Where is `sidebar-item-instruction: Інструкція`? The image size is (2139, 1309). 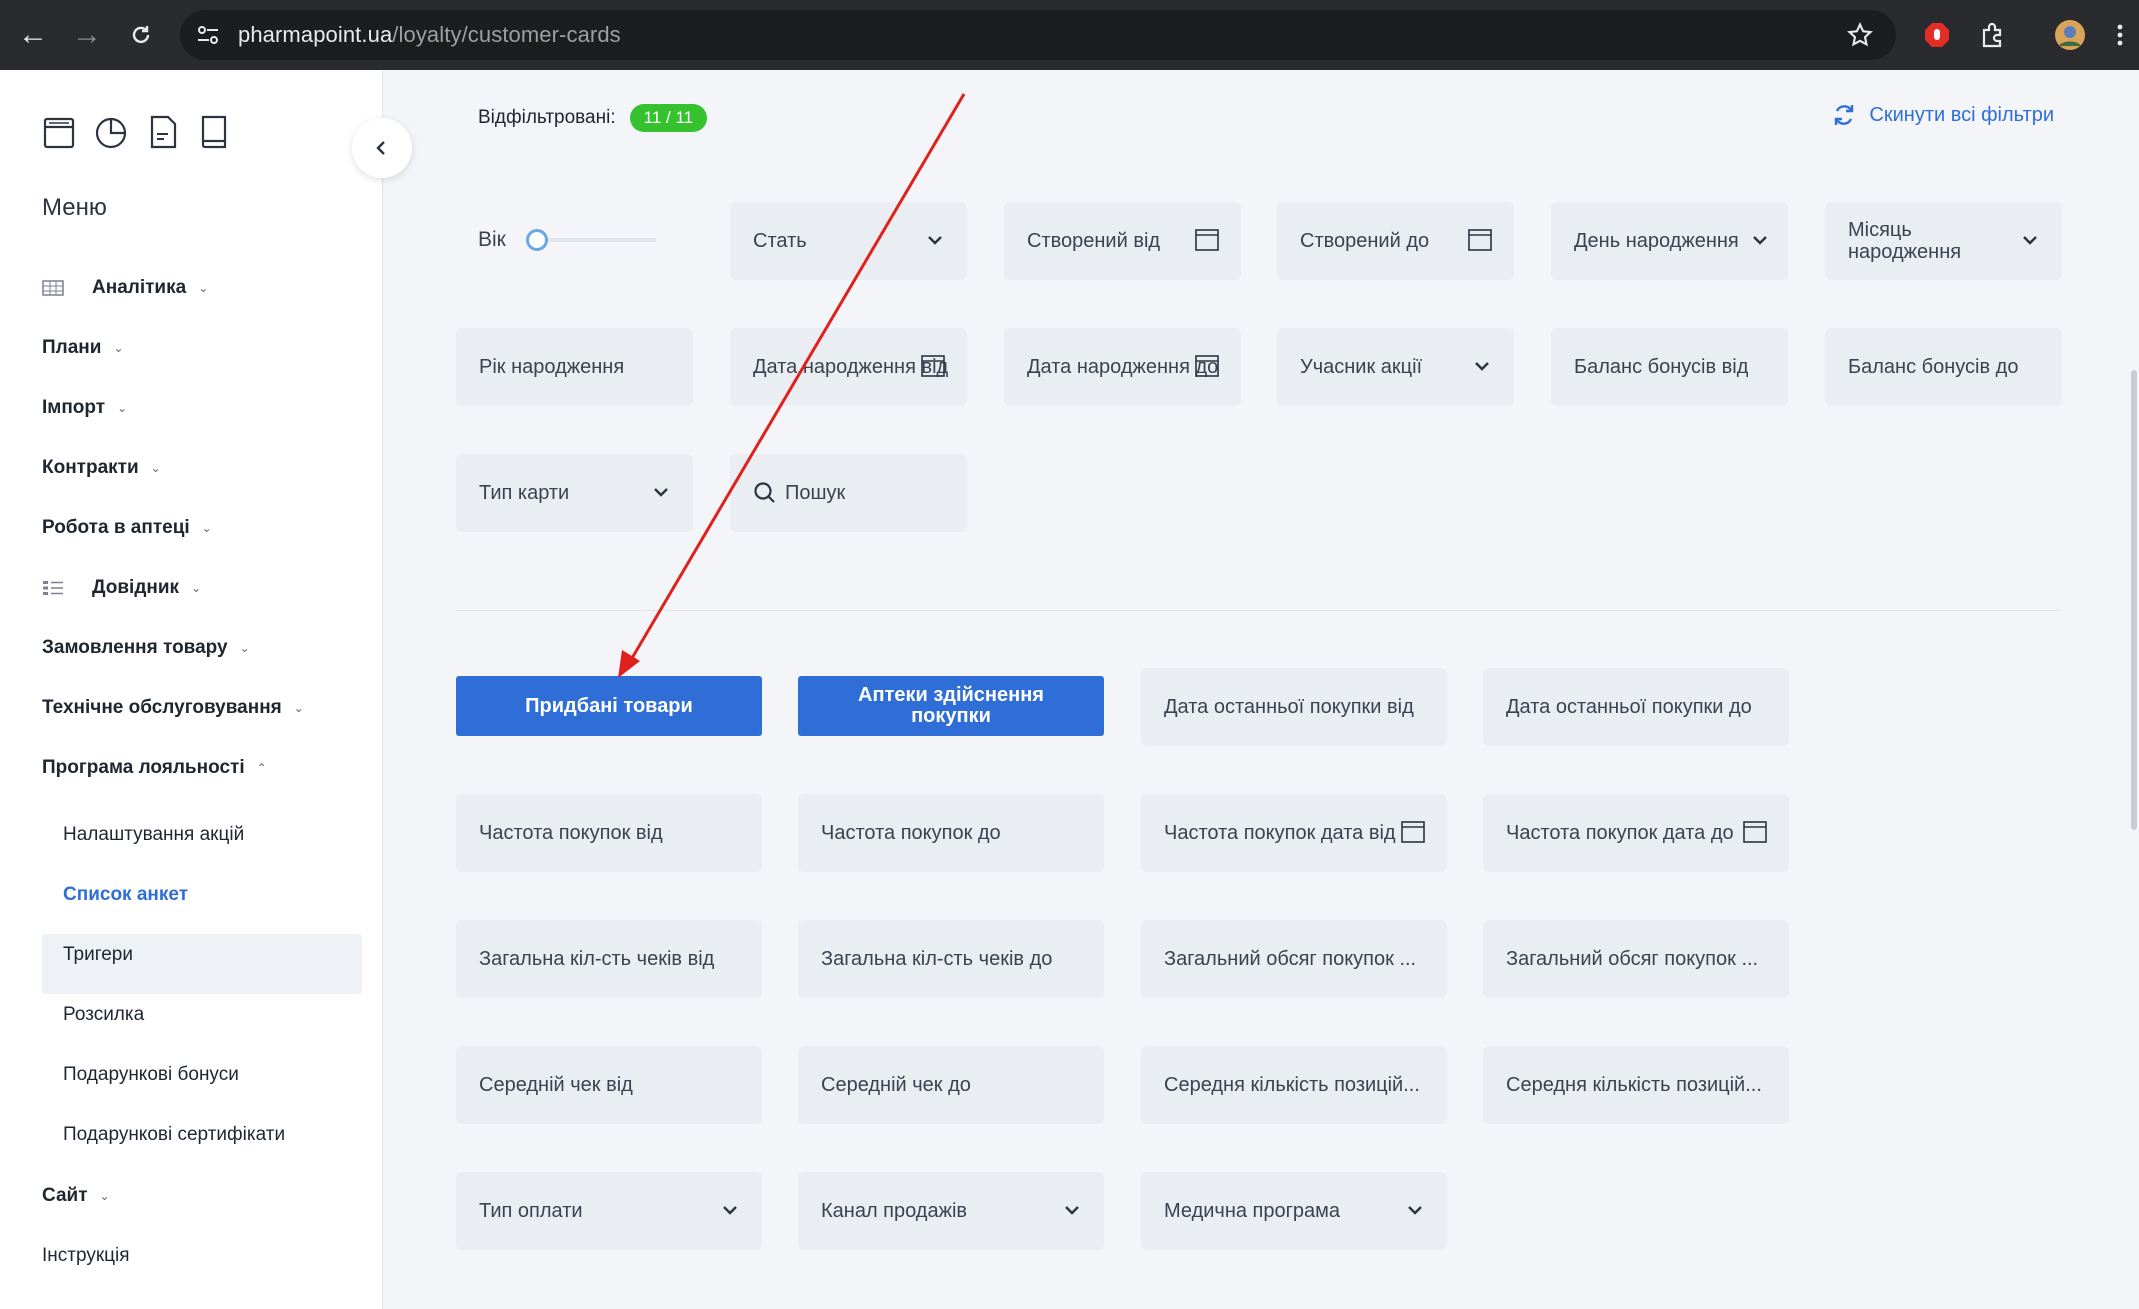 sidebar-item-instruction: Інструкція is located at coordinates (86, 1256).